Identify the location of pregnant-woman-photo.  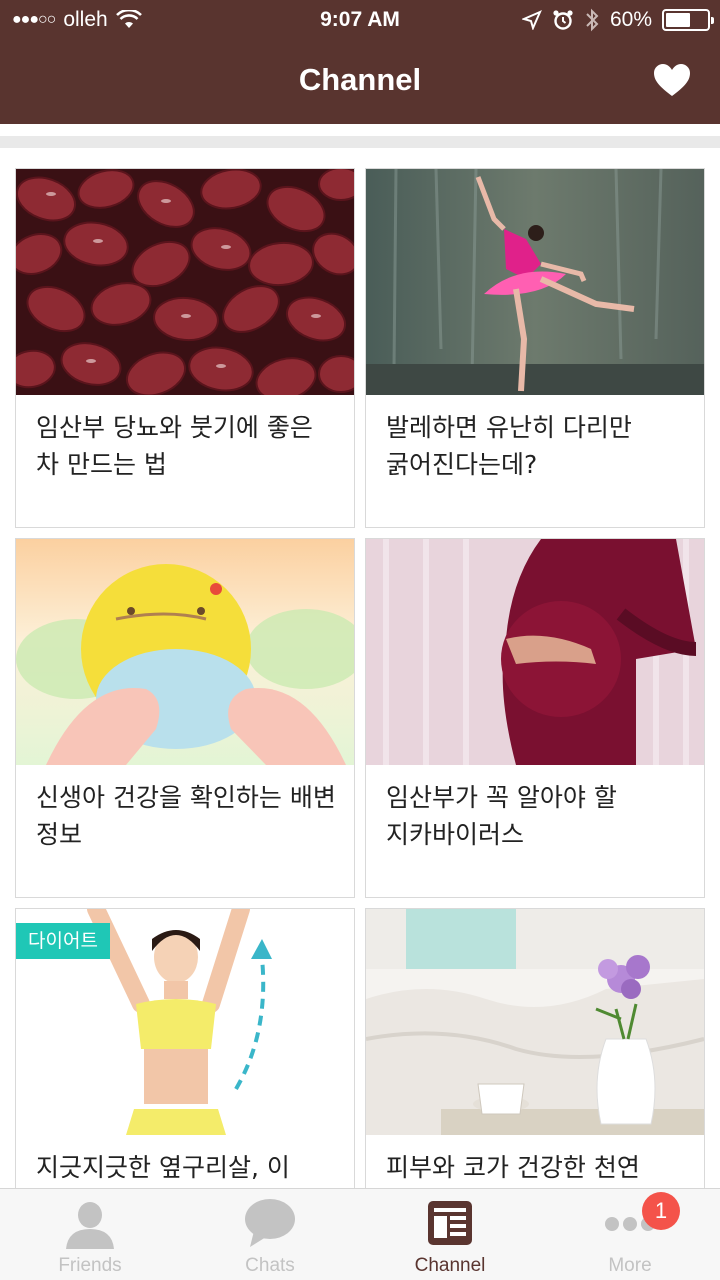
(535, 652).